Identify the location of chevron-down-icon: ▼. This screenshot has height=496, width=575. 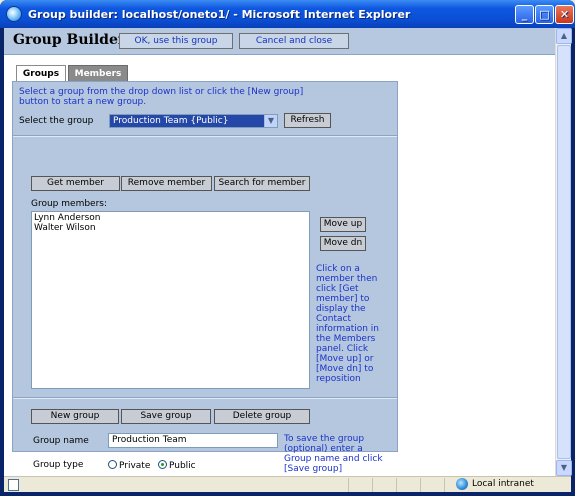
(270, 121).